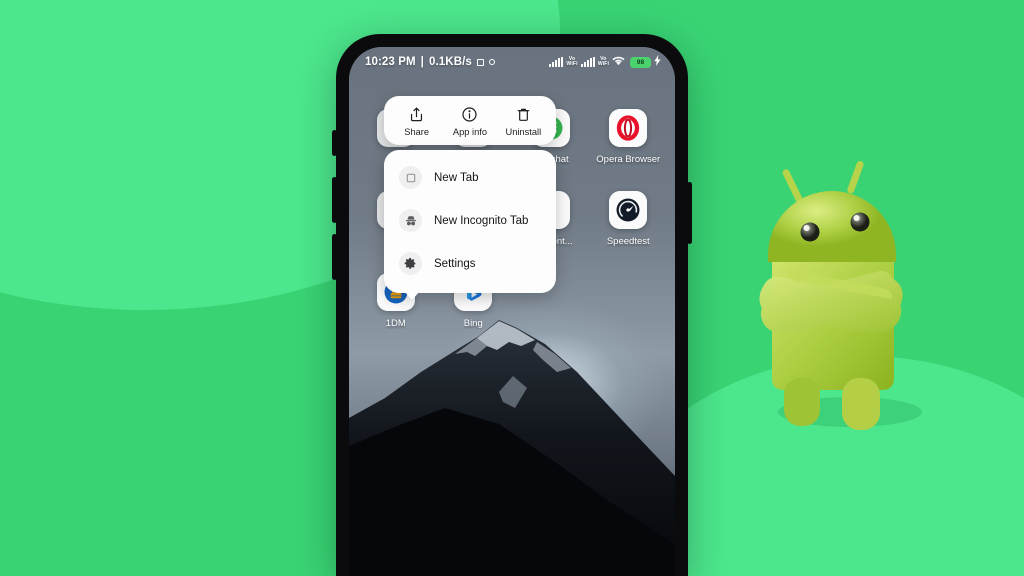  What do you see at coordinates (657, 62) in the screenshot?
I see `charging-bolt-icon` at bounding box center [657, 62].